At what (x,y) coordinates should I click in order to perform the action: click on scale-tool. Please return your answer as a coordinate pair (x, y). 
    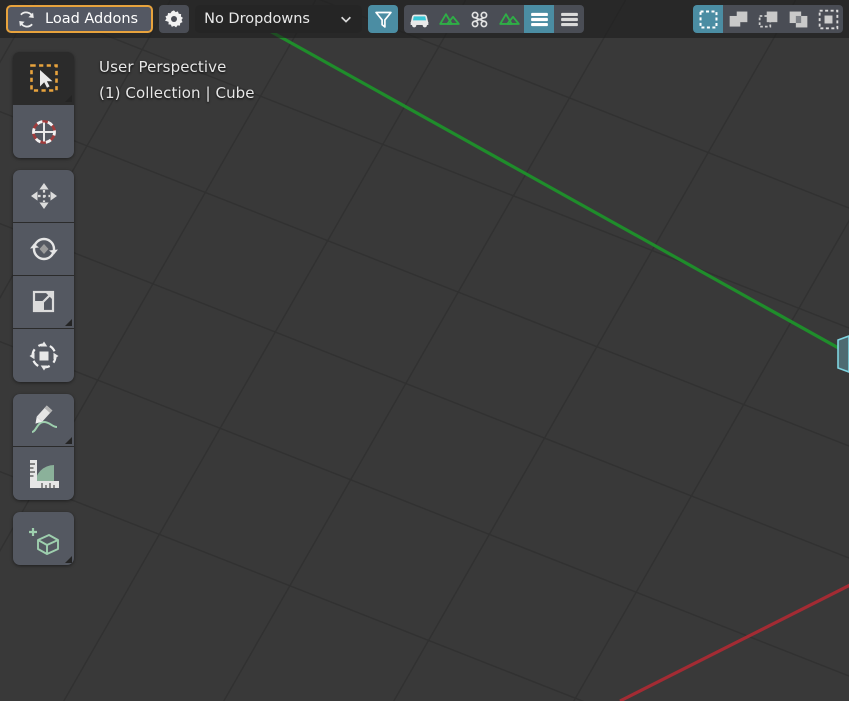
    Looking at the image, I should click on (43, 302).